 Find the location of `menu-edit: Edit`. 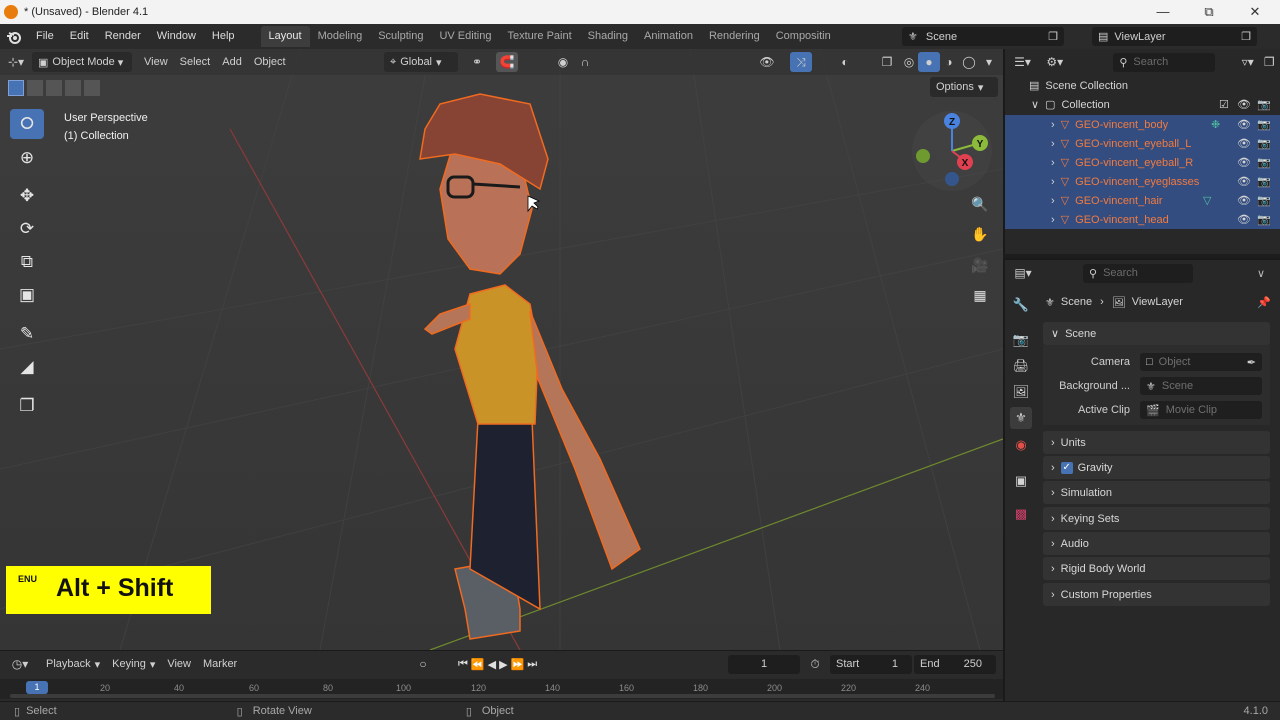

menu-edit: Edit is located at coordinates (79, 36).